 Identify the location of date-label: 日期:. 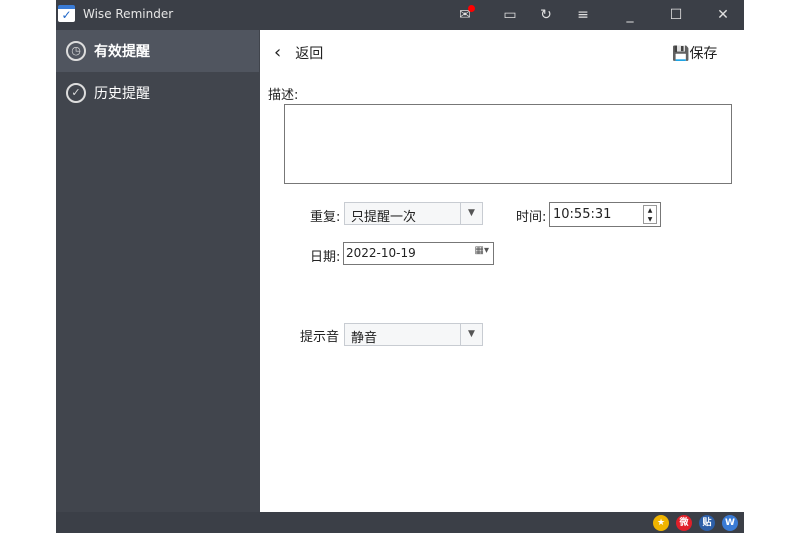
(325, 257).